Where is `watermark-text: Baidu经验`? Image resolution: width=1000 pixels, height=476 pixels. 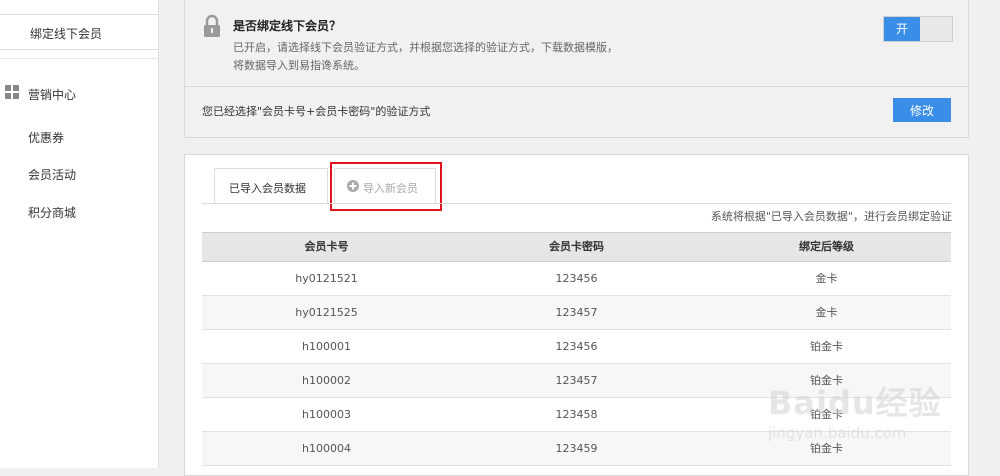
watermark-text: Baidu经验 is located at coordinates (855, 403).